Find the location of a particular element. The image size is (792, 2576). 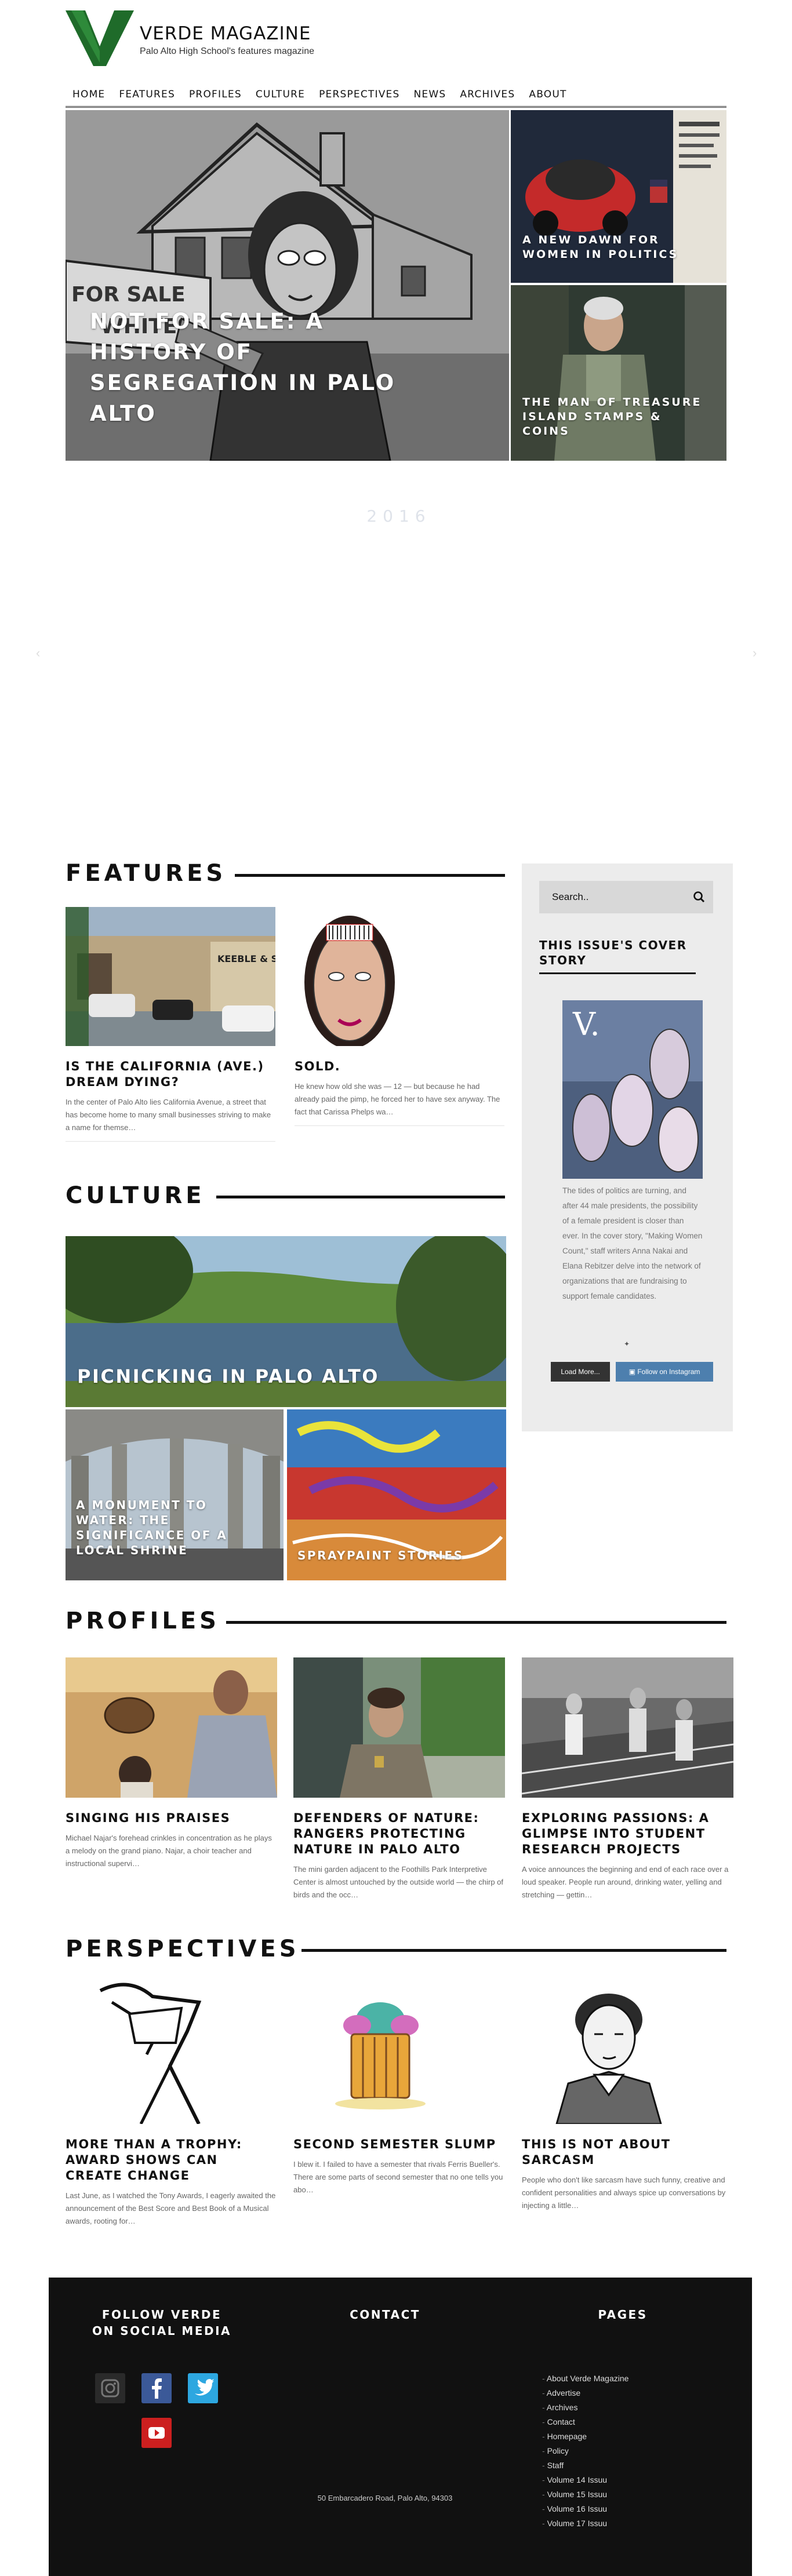

carousel-faded-logo: 2016 is located at coordinates (398, 516).